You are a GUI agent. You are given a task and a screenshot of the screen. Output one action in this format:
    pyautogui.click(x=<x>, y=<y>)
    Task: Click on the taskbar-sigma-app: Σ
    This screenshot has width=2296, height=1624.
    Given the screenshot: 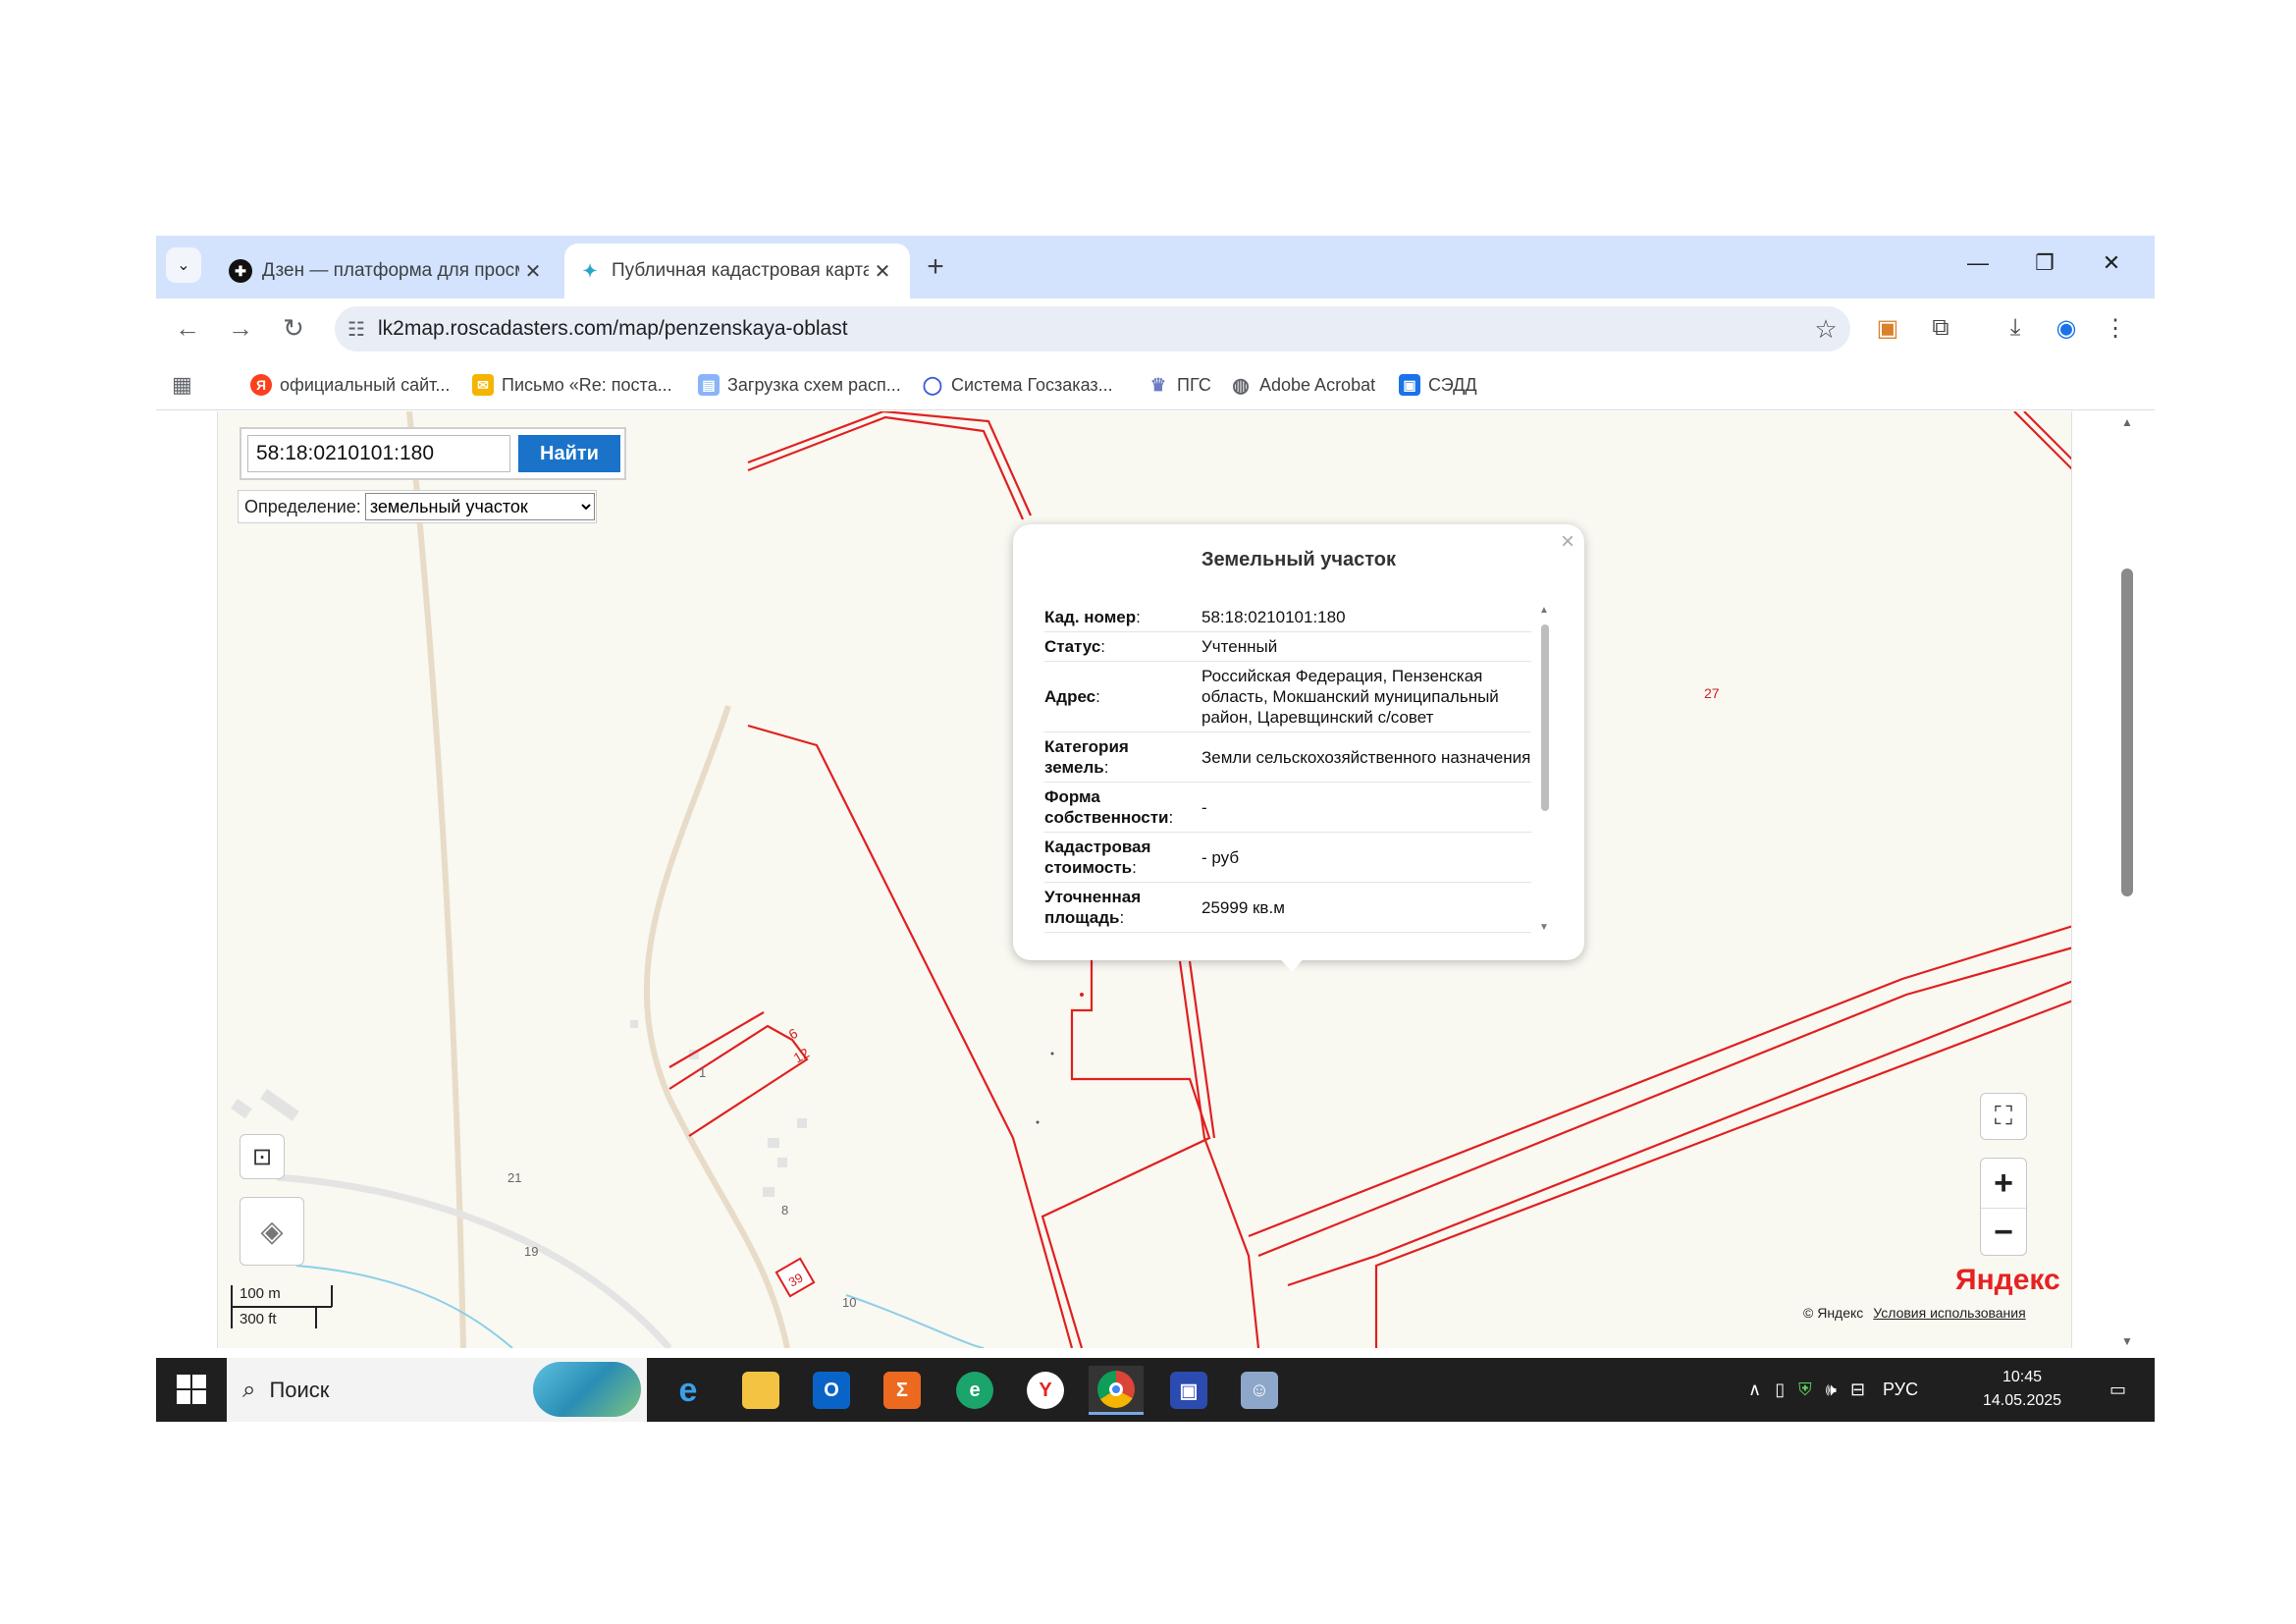 What is the action you would take?
    pyautogui.click(x=902, y=1390)
    